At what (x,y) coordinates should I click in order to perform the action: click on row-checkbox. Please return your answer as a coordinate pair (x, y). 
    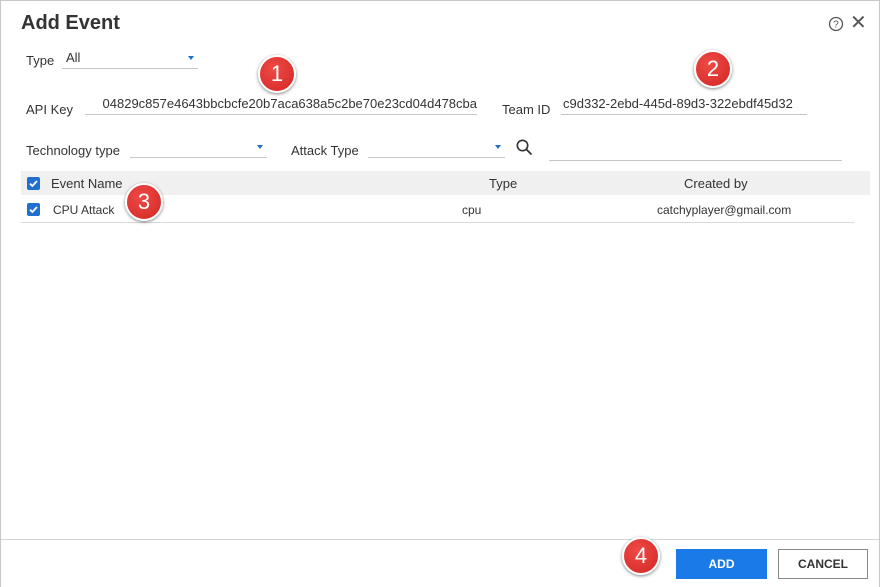
    Looking at the image, I should click on (33, 209).